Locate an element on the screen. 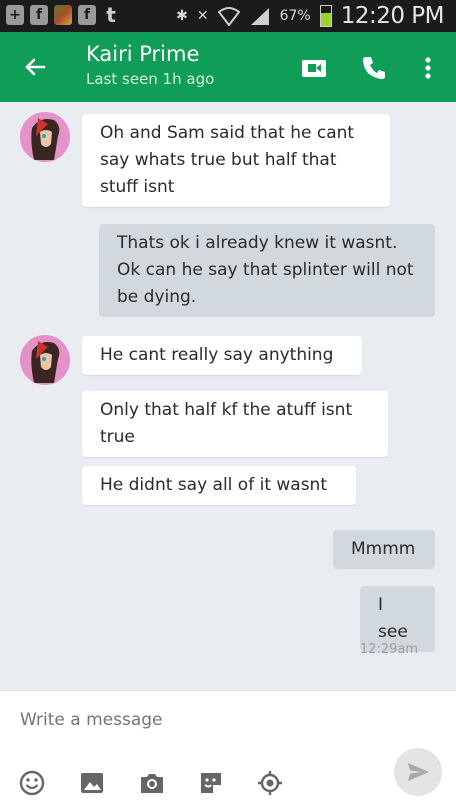 The width and height of the screenshot is (456, 810). emoji-icon is located at coordinates (32, 783).